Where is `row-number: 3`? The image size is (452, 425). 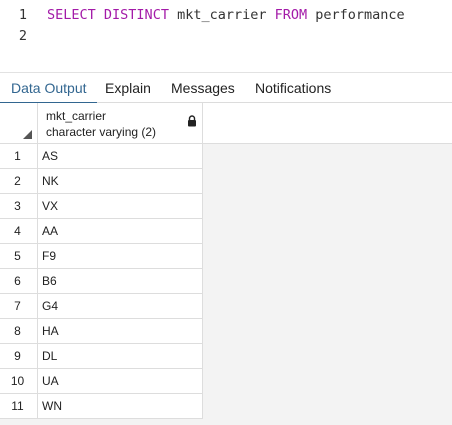
row-number: 3 is located at coordinates (19, 206).